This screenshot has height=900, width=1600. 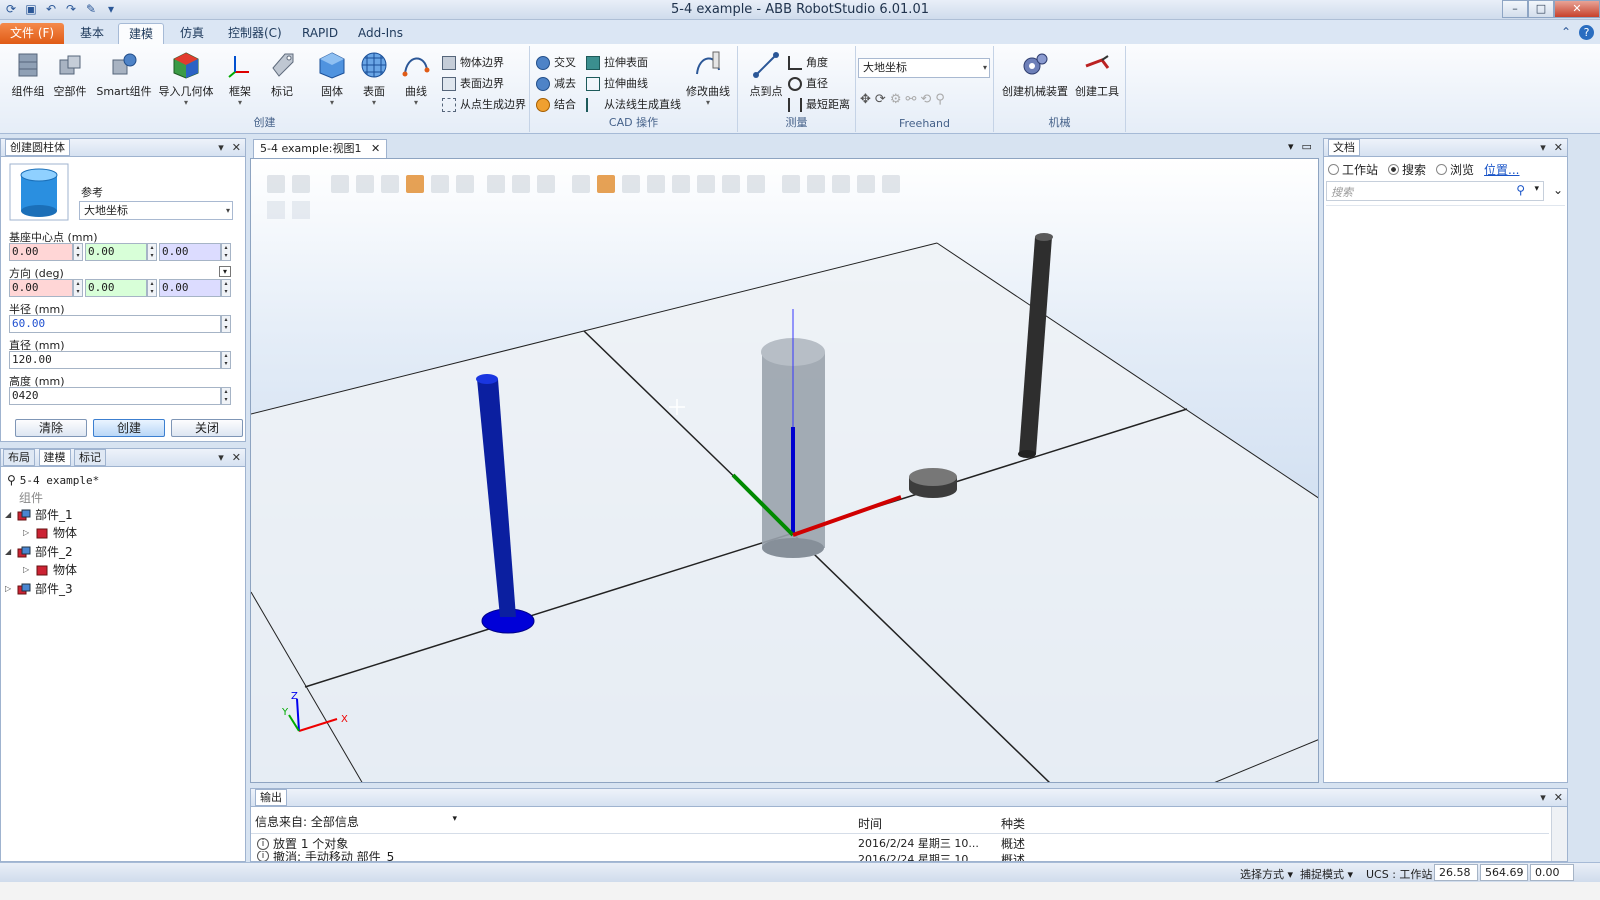 What do you see at coordinates (92, 33) in the screenshot?
I see `tab-home: 基本` at bounding box center [92, 33].